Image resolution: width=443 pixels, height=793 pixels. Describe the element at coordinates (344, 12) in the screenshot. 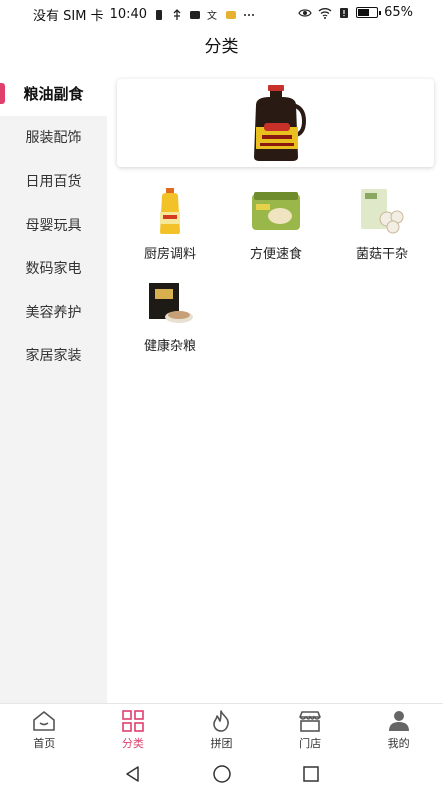

I see `sim-alert-icon` at that location.